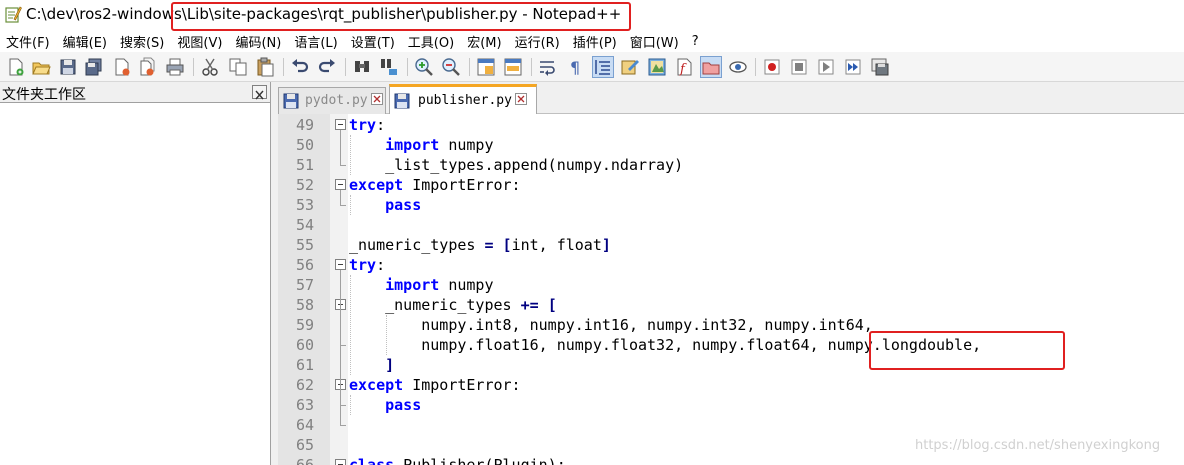 Image resolution: width=1184 pixels, height=465 pixels. What do you see at coordinates (731, 385) in the screenshot?
I see `code-line: 62 except ImportError:` at bounding box center [731, 385].